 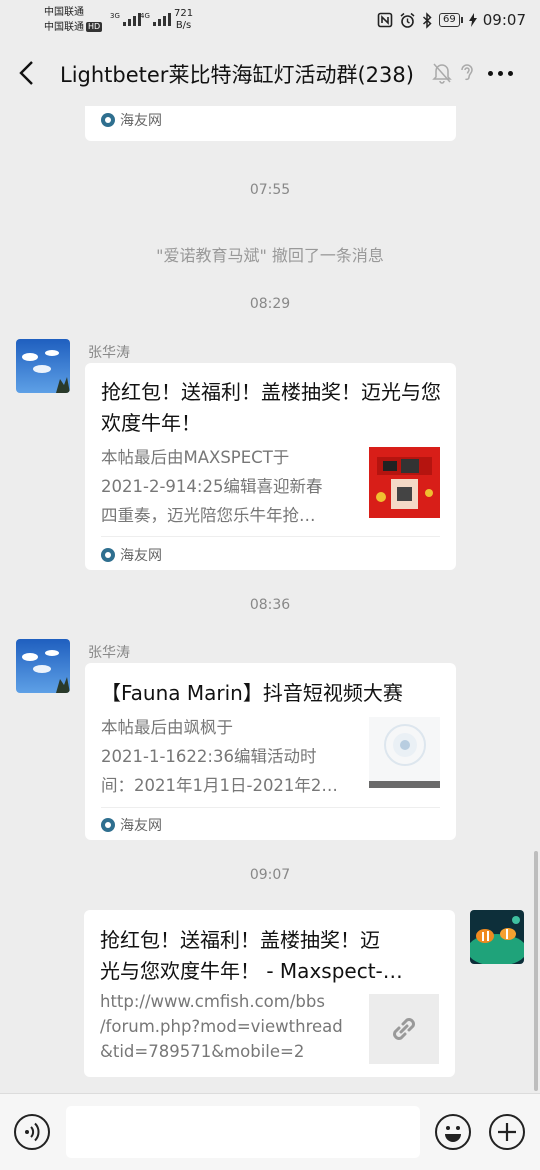 I want to click on carrier-2: 中国联通 HD, so click(x=73, y=27).